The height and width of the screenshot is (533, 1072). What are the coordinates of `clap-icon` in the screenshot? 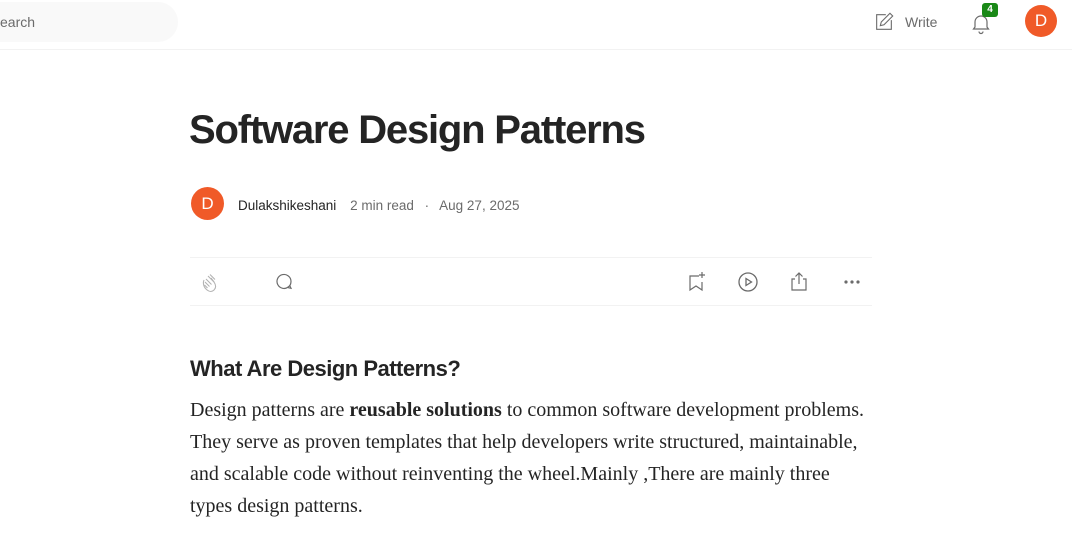 It's located at (209, 283).